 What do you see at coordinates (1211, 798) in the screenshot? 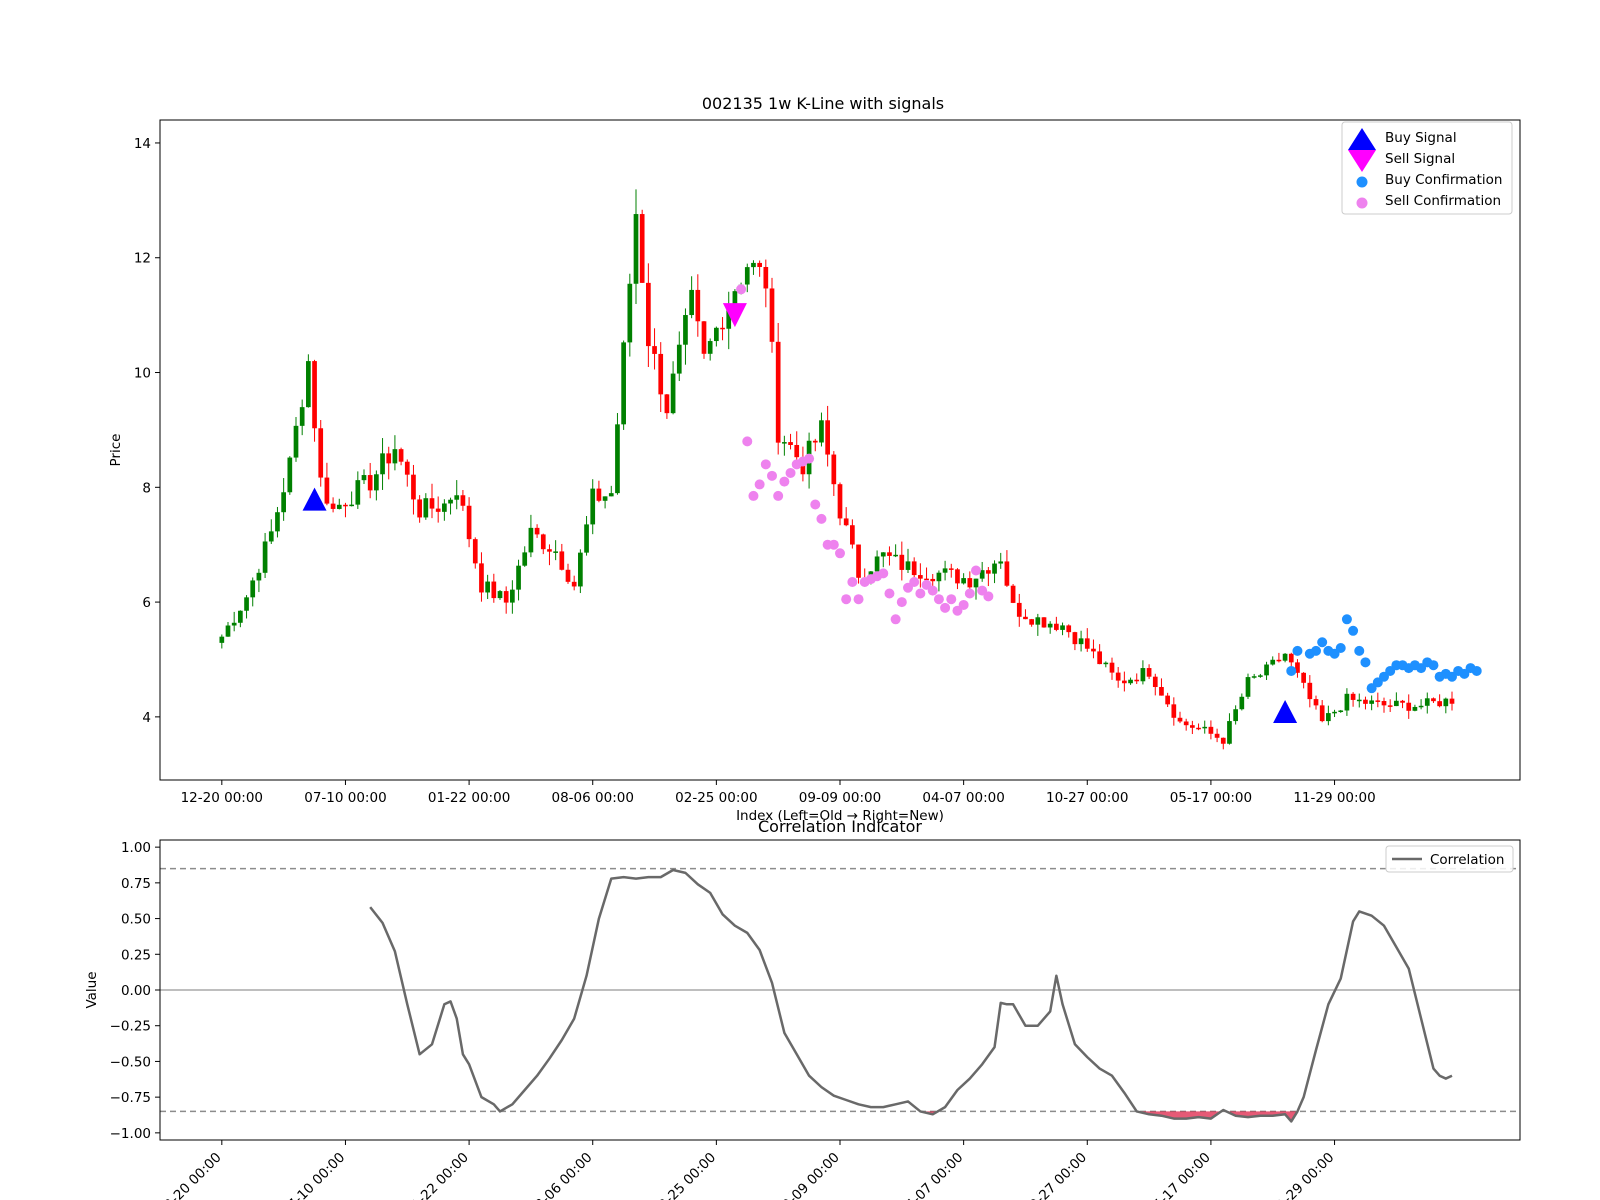
I see `kline-x-tick-label: 05-17 00:00` at bounding box center [1211, 798].